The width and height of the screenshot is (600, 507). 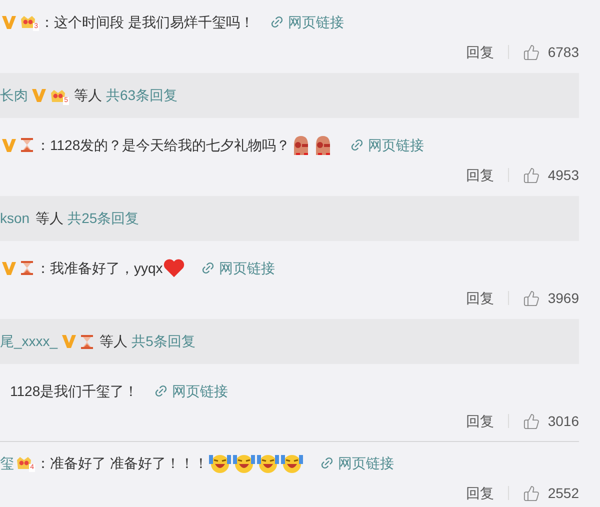 What do you see at coordinates (563, 421) in the screenshot?
I see `like-count: 3016` at bounding box center [563, 421].